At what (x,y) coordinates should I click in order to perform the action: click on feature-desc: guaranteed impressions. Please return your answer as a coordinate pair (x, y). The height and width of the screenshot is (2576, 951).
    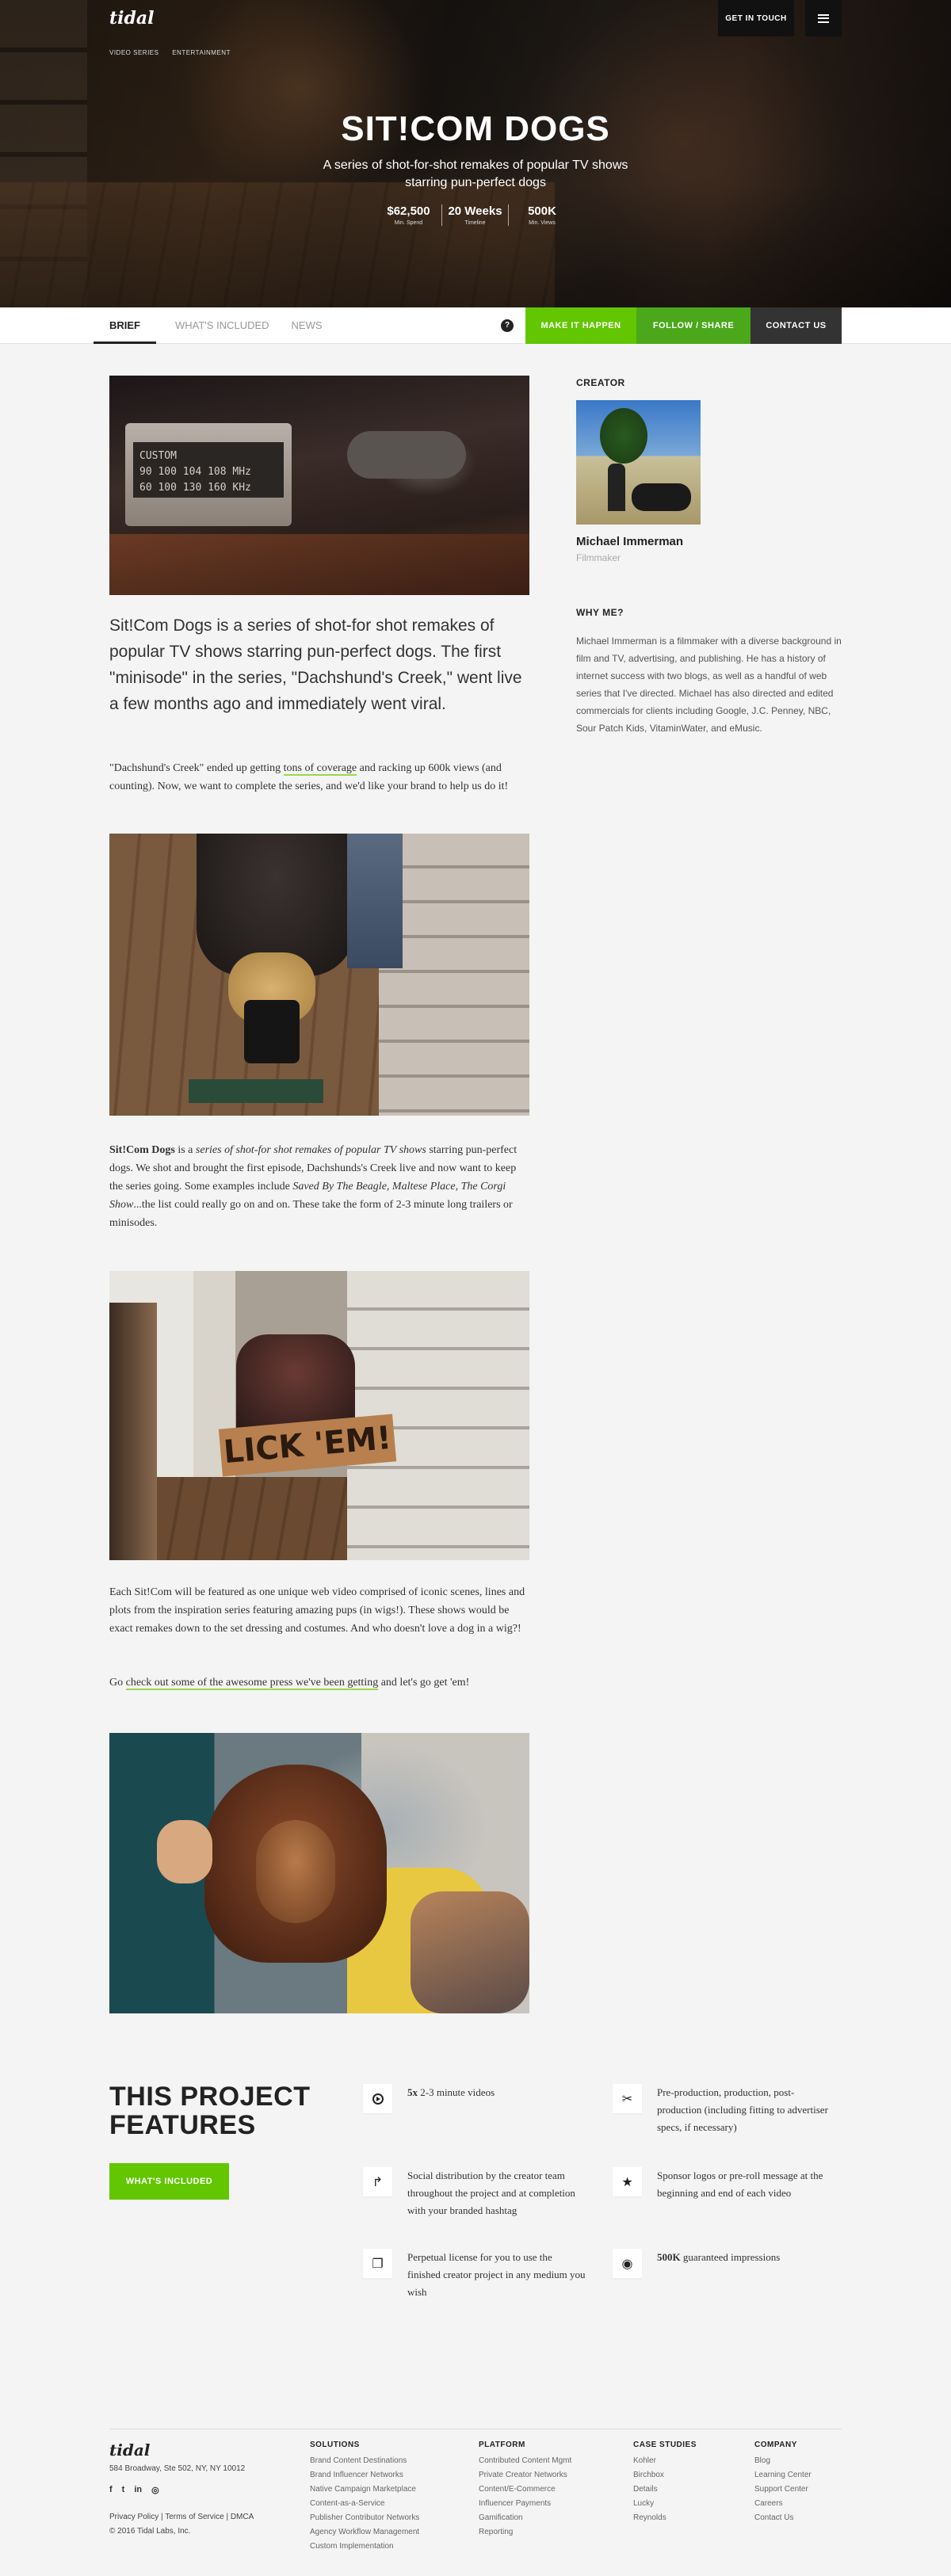
    Looking at the image, I should click on (730, 2257).